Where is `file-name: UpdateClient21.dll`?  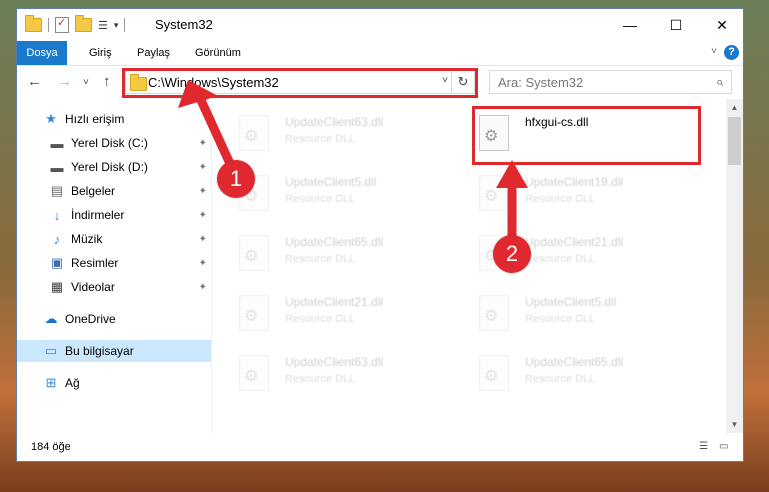 file-name: UpdateClient21.dll is located at coordinates (334, 302).